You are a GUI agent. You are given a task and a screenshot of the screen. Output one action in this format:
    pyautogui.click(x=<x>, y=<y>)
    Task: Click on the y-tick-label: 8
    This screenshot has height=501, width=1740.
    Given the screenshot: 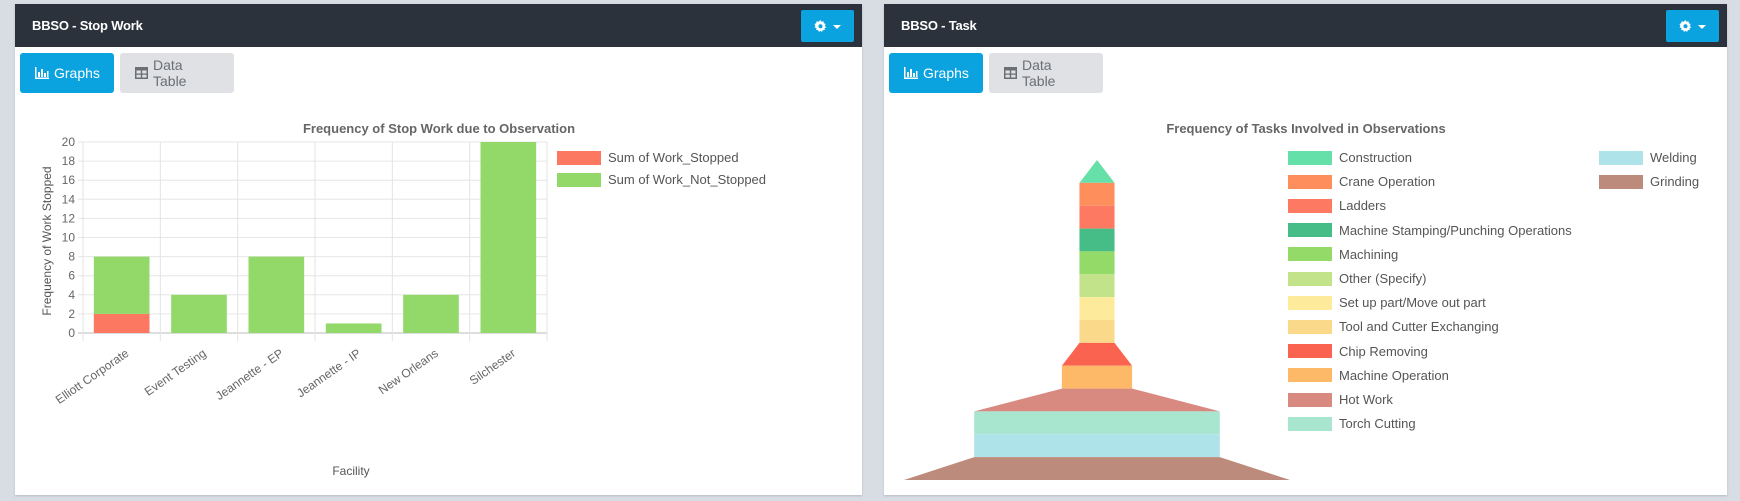 What is the action you would take?
    pyautogui.click(x=71, y=257)
    